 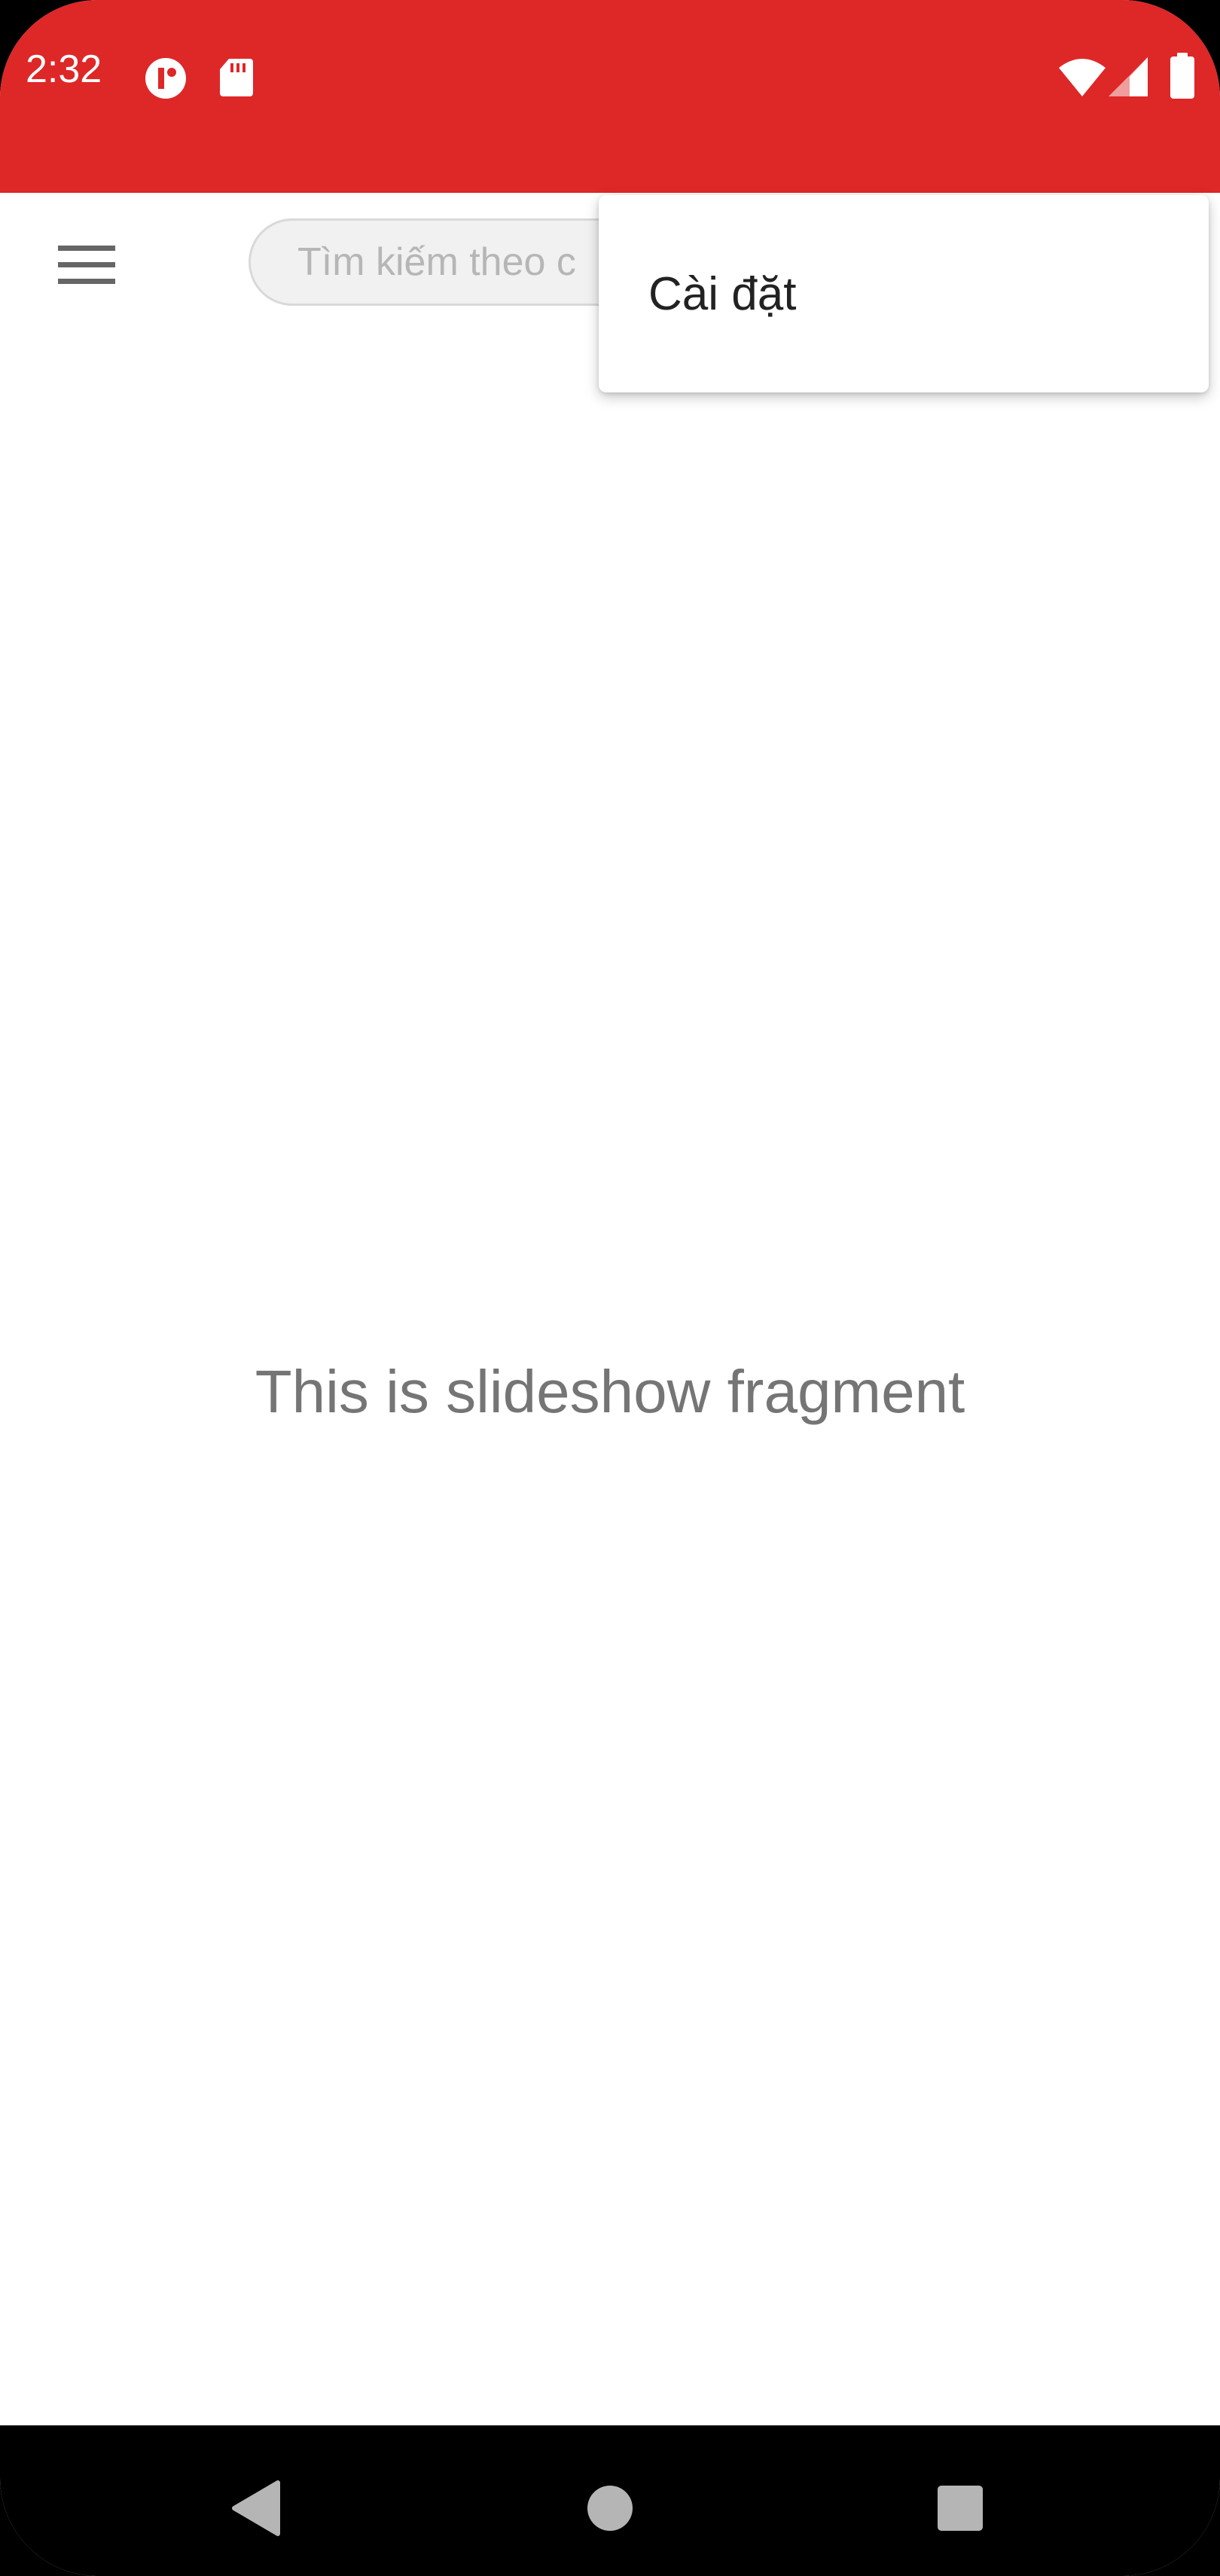 I want to click on overflow-popup-menu: Cài đặt, so click(x=904, y=294).